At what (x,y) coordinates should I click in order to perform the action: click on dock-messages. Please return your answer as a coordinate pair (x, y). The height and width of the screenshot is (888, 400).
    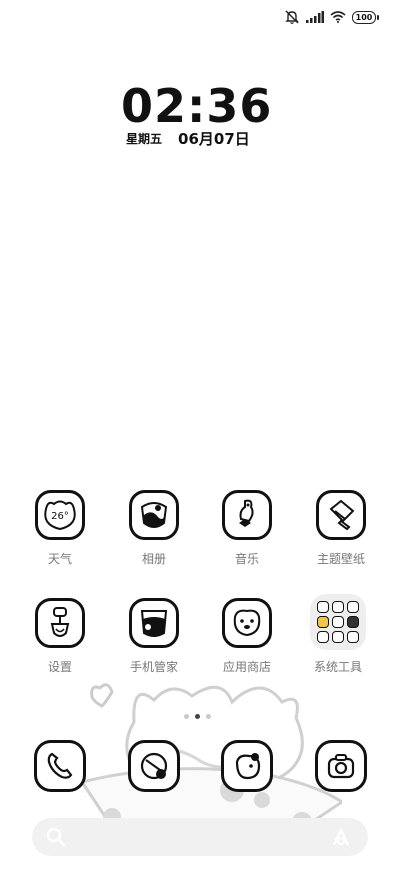
    Looking at the image, I should click on (154, 766).